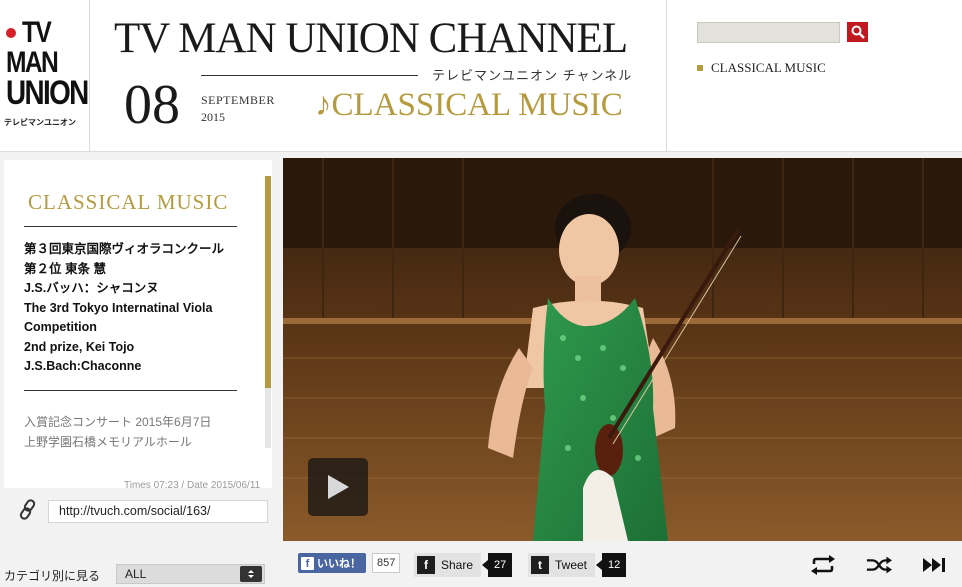 This screenshot has width=962, height=587. What do you see at coordinates (117, 432) in the screenshot?
I see `program-venue-info: 入賞記念コンサート 2015年6月7日 上野学園石橋メモリアルホール` at bounding box center [117, 432].